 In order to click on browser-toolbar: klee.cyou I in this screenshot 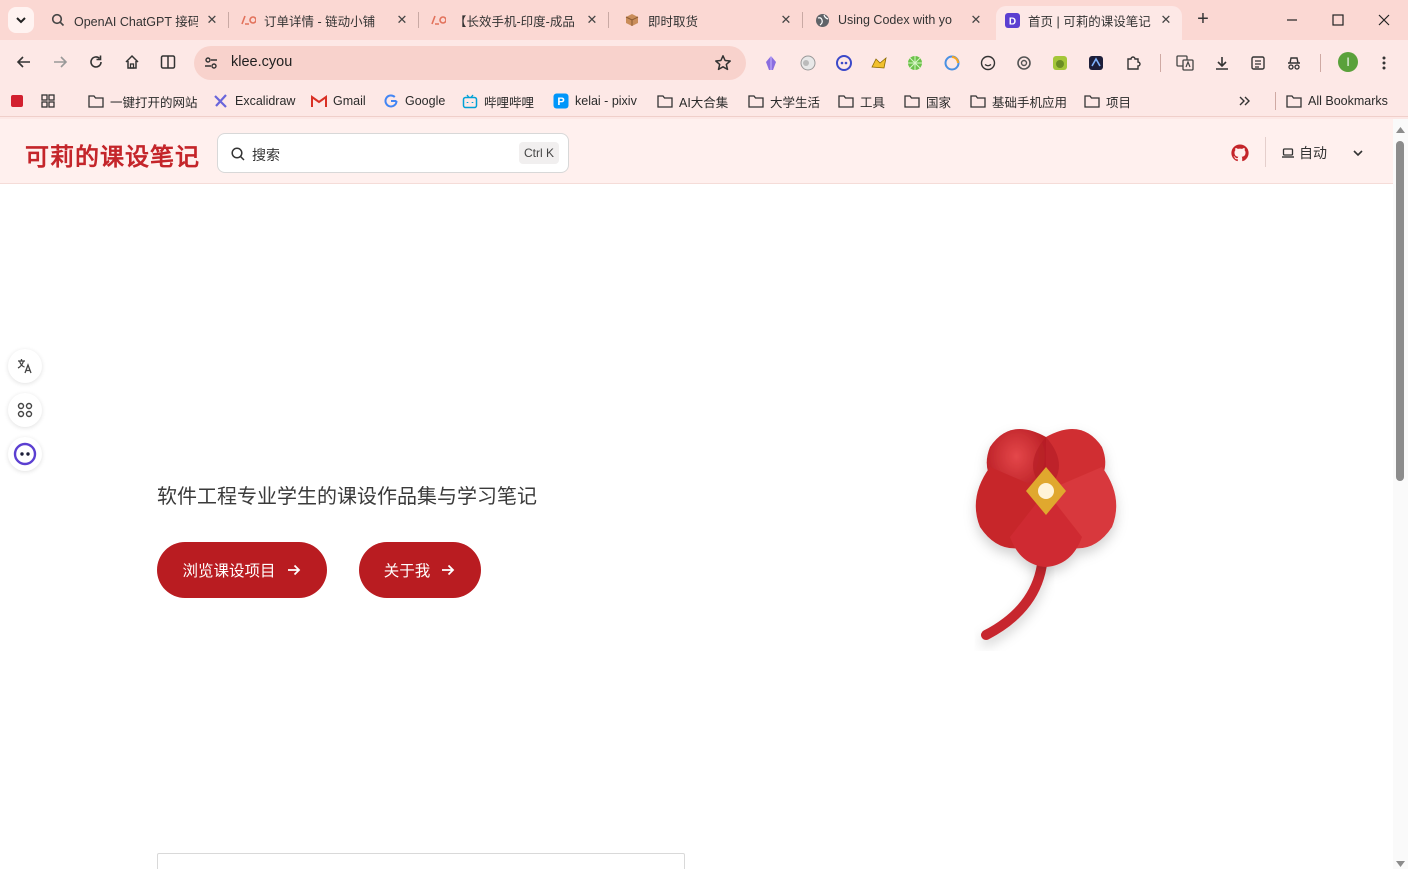, I will do `click(704, 62)`.